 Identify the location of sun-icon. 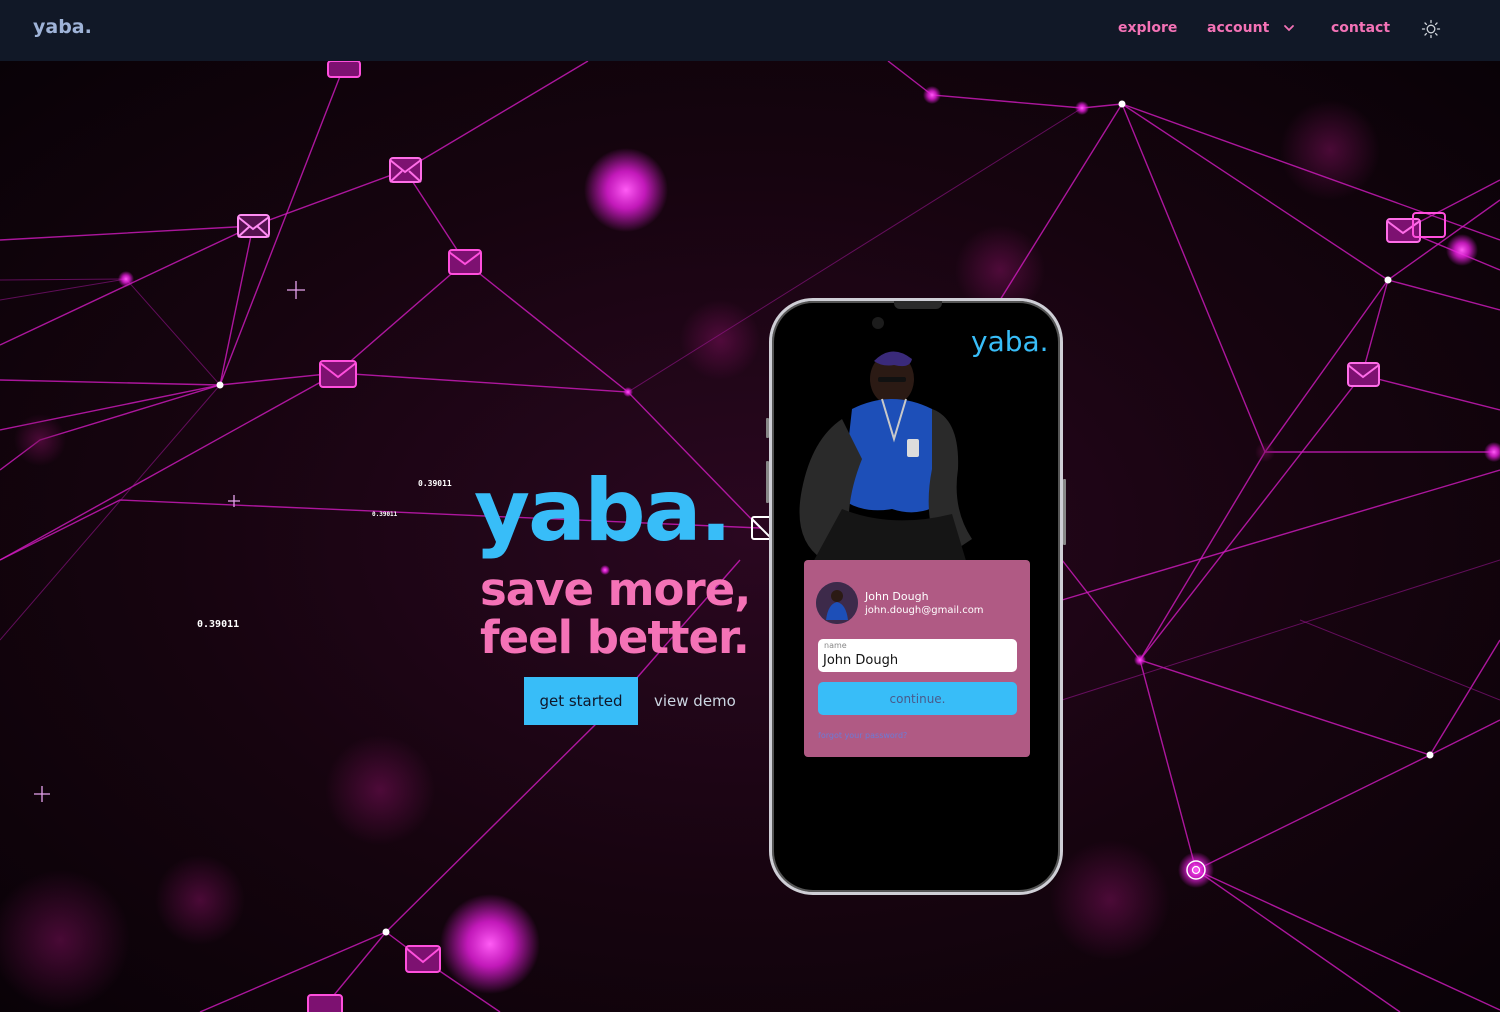
(1431, 29).